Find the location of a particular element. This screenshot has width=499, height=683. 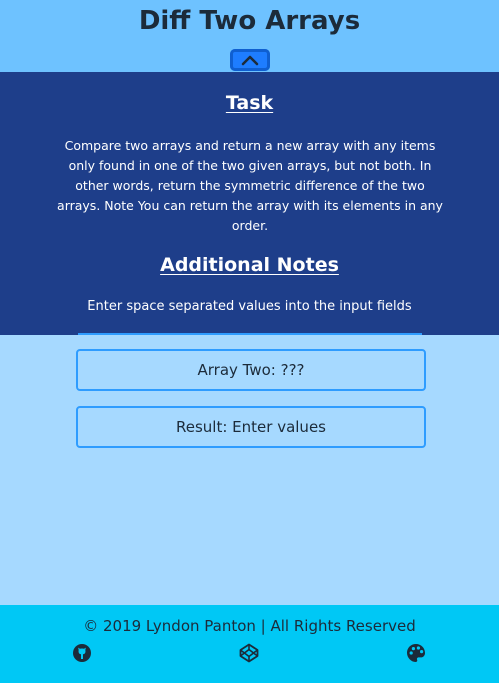

chevron-up-icon is located at coordinates (250, 60).